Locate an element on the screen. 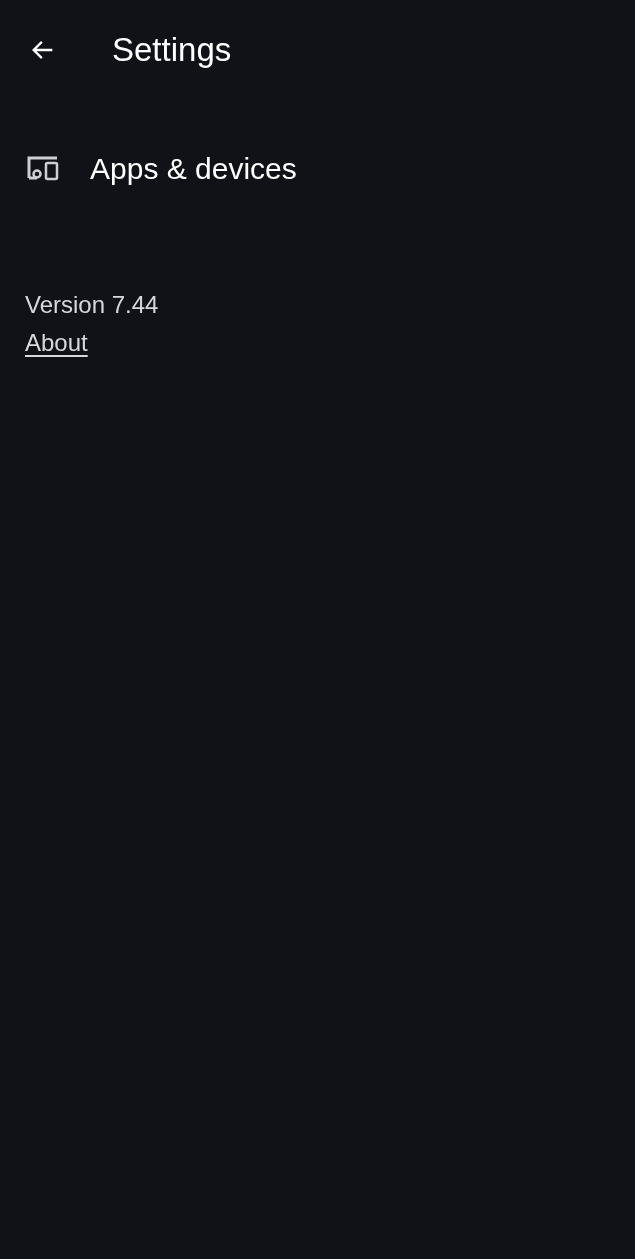 This screenshot has height=1259, width=635. about-link: About is located at coordinates (56, 343).